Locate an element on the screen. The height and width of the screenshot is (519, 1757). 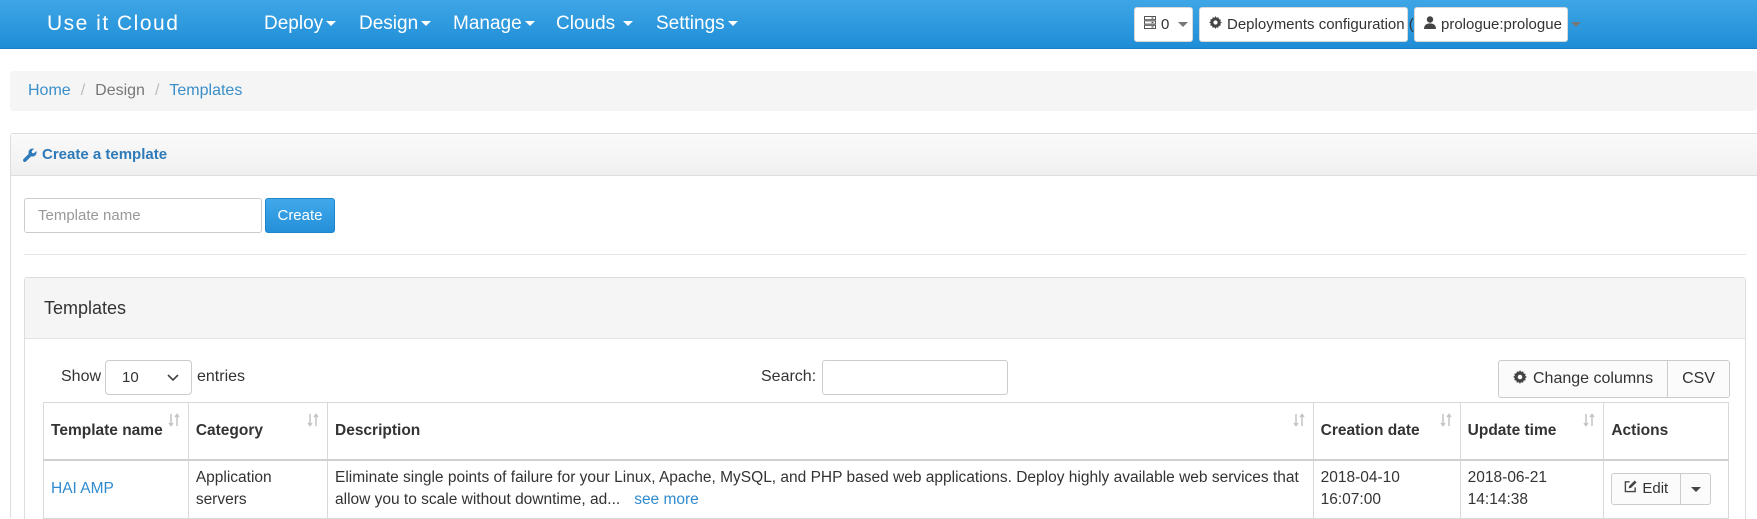
column-header-template-name: Template name is located at coordinates (116, 431).